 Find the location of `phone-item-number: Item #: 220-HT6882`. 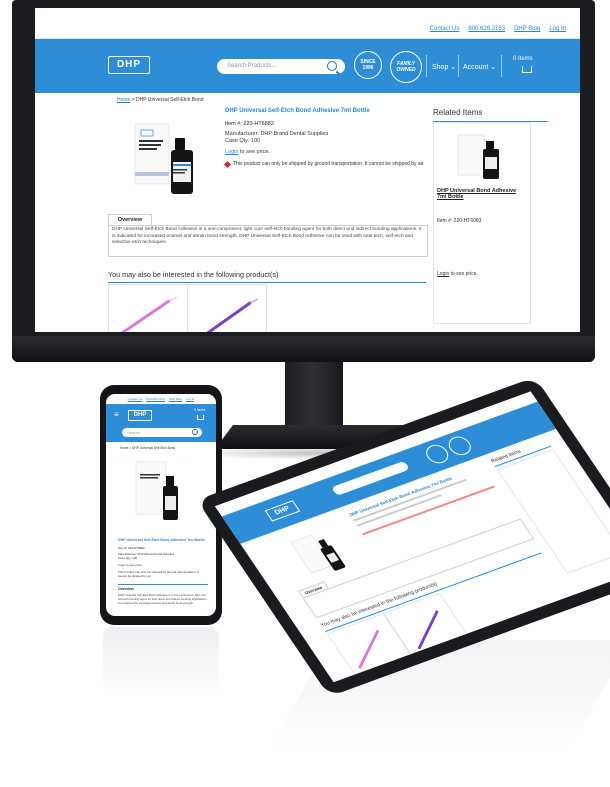

phone-item-number: Item #: 220-HT6882 is located at coordinates (131, 548).